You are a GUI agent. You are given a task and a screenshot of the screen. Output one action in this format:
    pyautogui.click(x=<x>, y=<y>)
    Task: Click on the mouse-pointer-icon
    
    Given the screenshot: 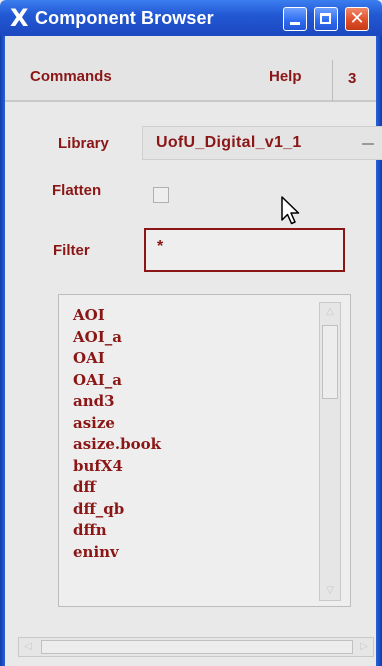 What is the action you would take?
    pyautogui.click(x=290, y=210)
    